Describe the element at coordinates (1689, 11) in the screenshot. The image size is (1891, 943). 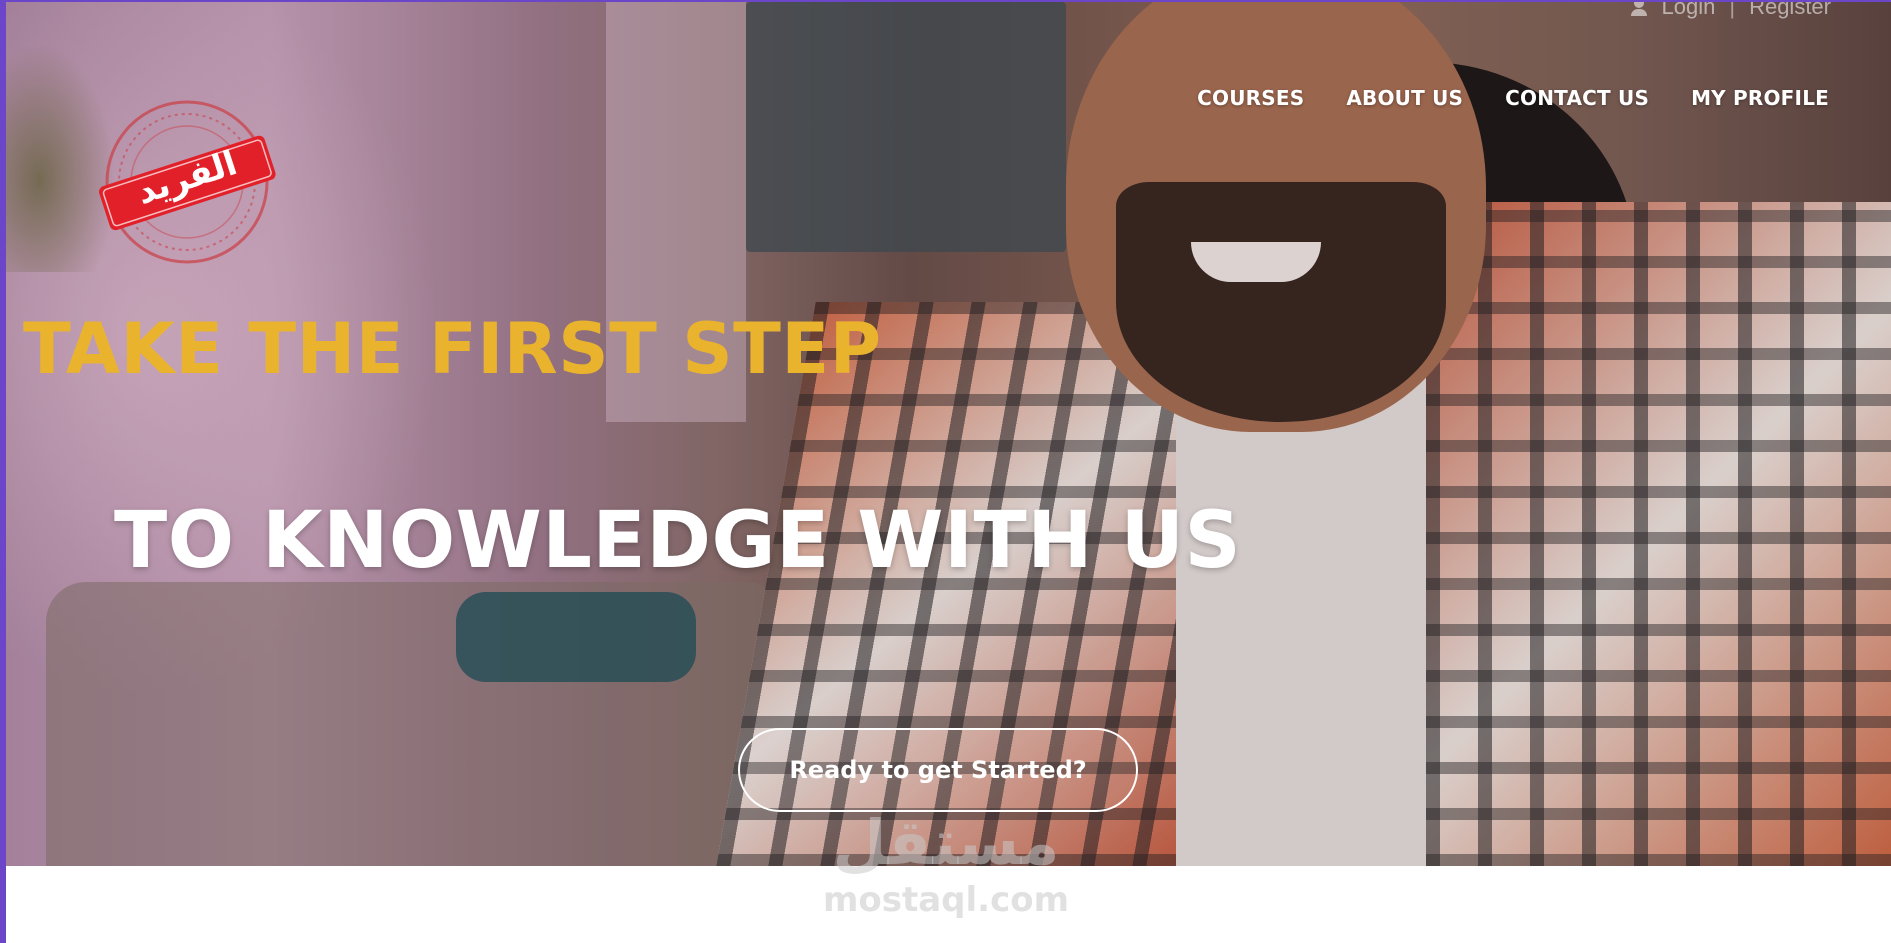
I see `login-link: Login` at that location.